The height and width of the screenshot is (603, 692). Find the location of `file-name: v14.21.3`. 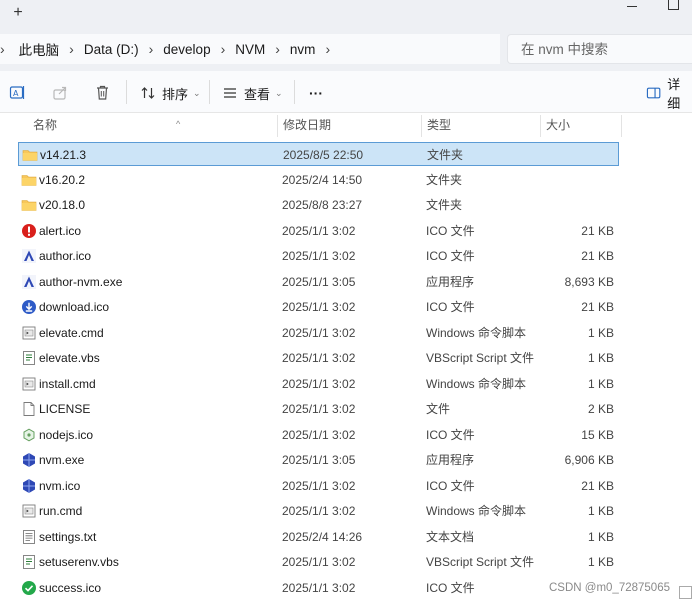

file-name: v14.21.3 is located at coordinates (63, 155).